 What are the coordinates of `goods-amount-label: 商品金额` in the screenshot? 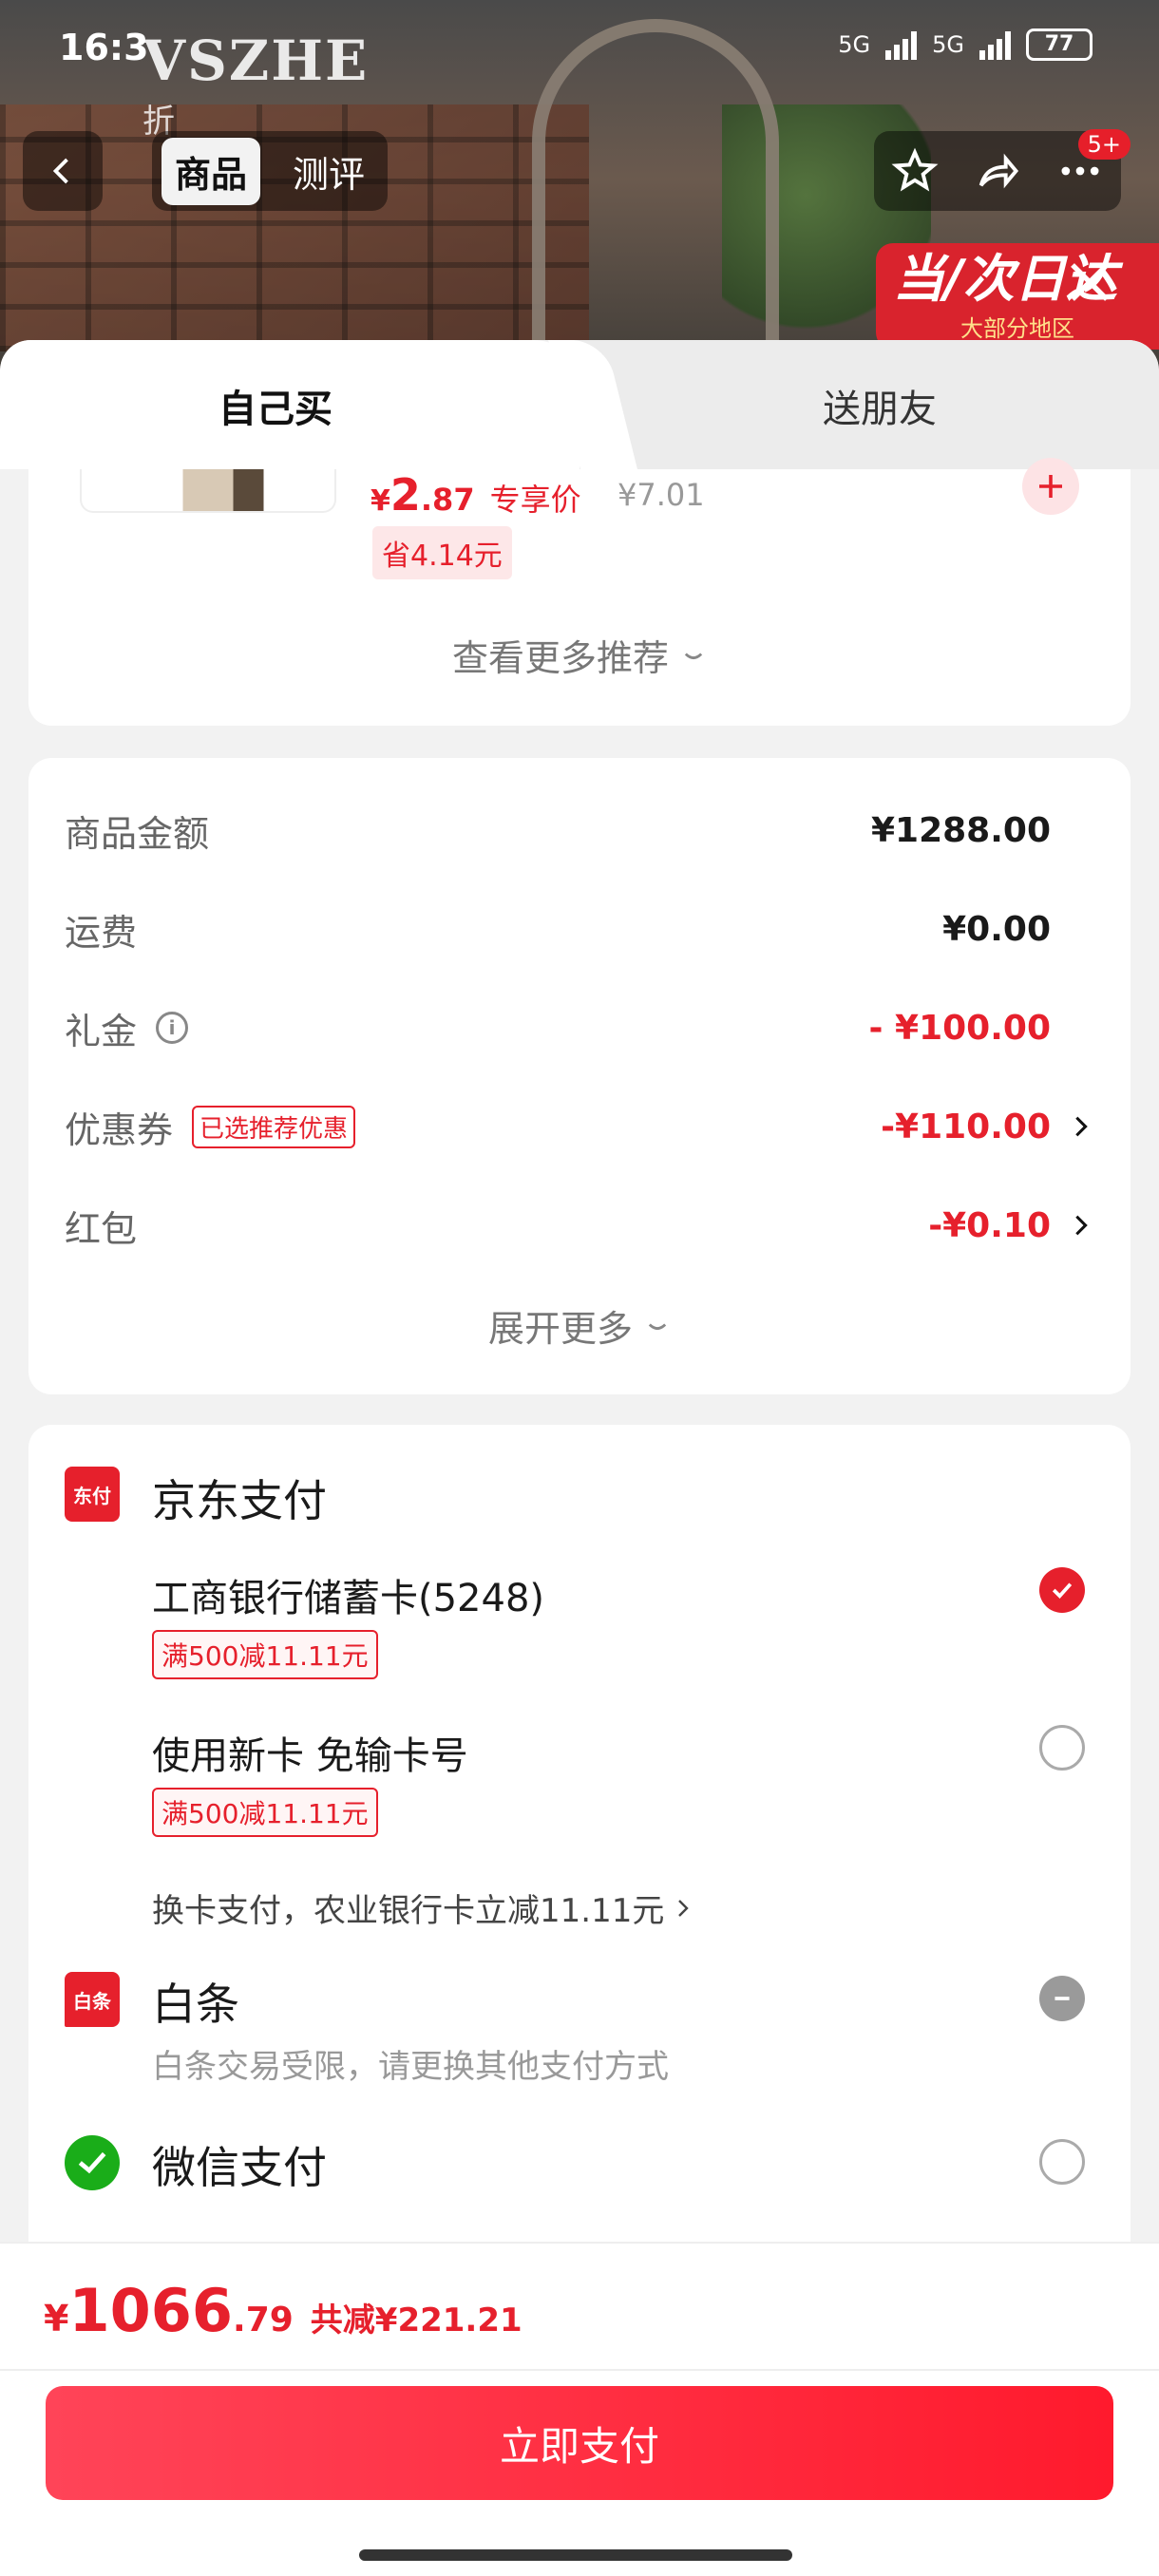 It's located at (137, 833).